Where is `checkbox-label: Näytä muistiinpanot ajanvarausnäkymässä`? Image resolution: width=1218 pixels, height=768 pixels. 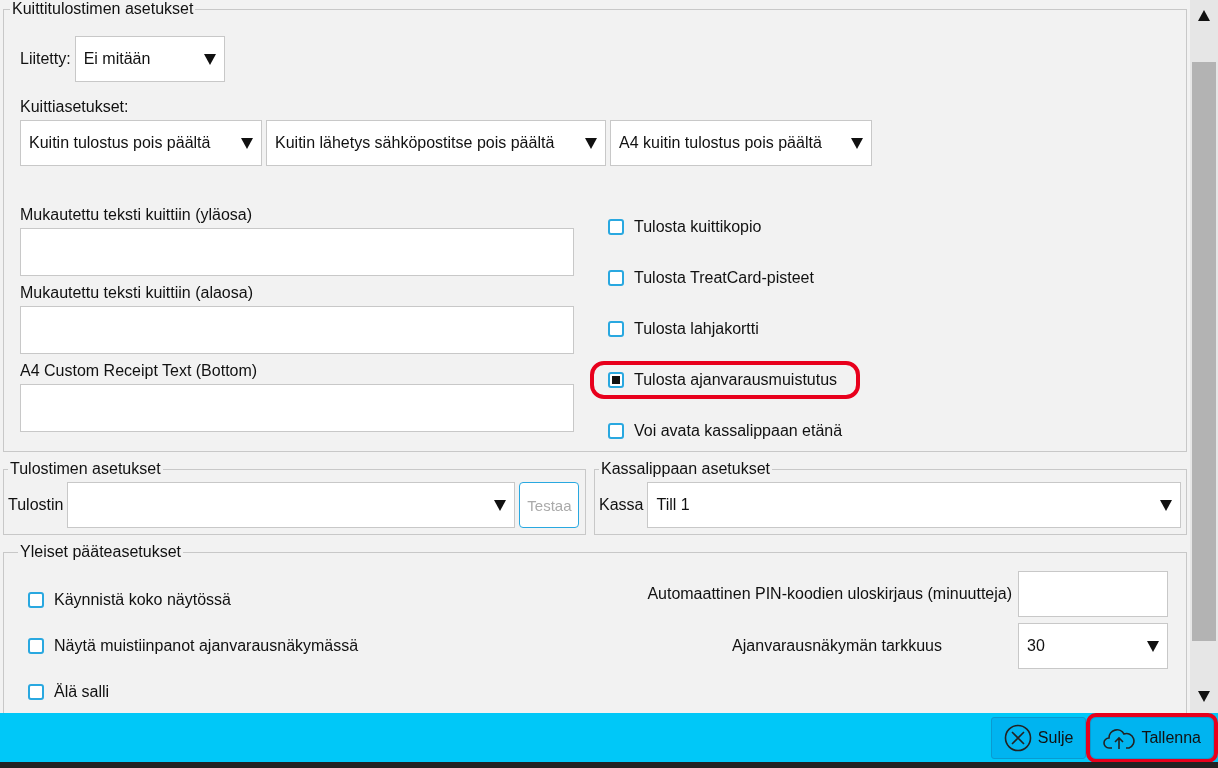 checkbox-label: Näytä muistiinpanot ajanvarausnäkymässä is located at coordinates (206, 646).